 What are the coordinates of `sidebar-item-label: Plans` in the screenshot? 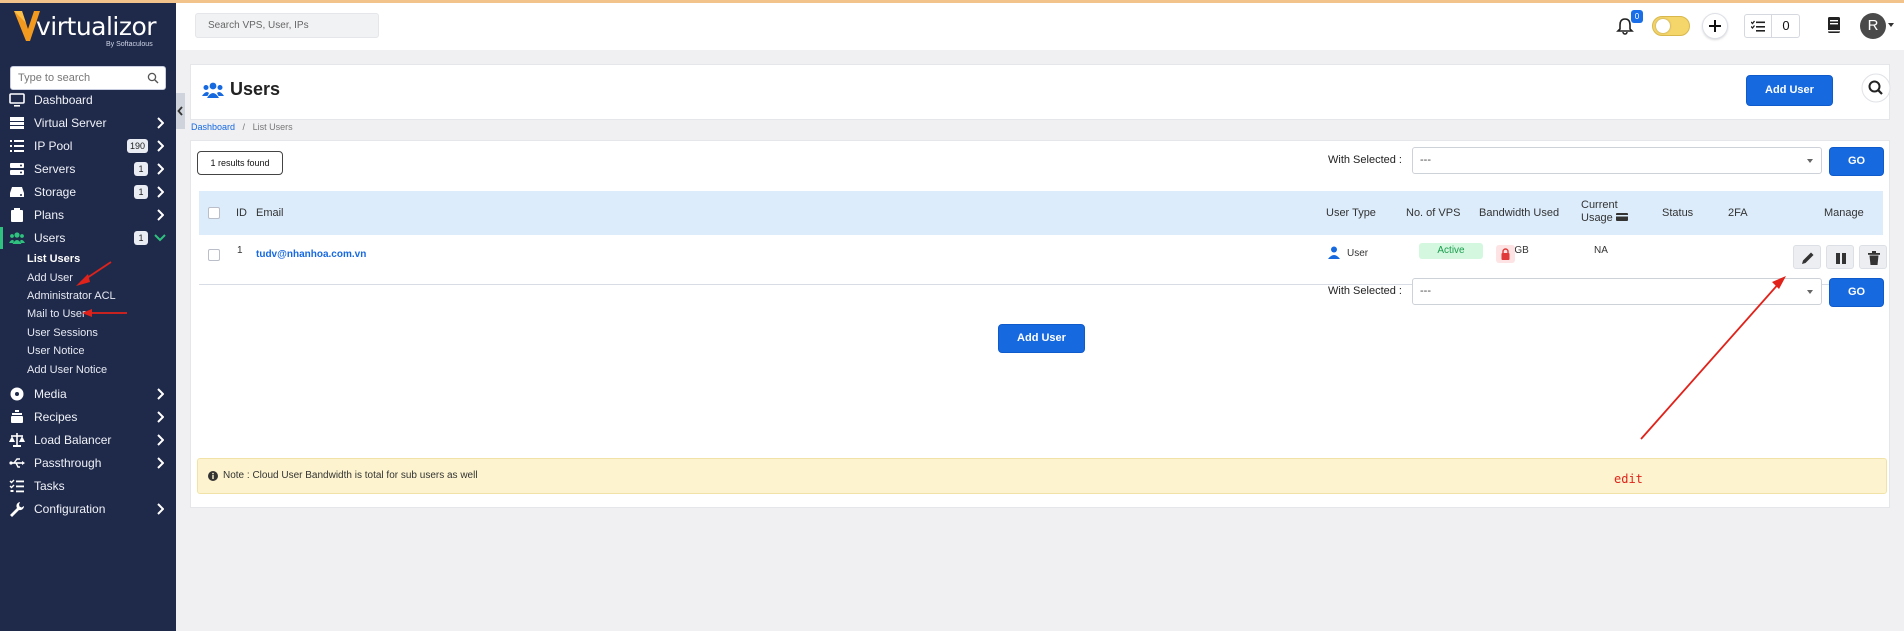 It's located at (49, 215).